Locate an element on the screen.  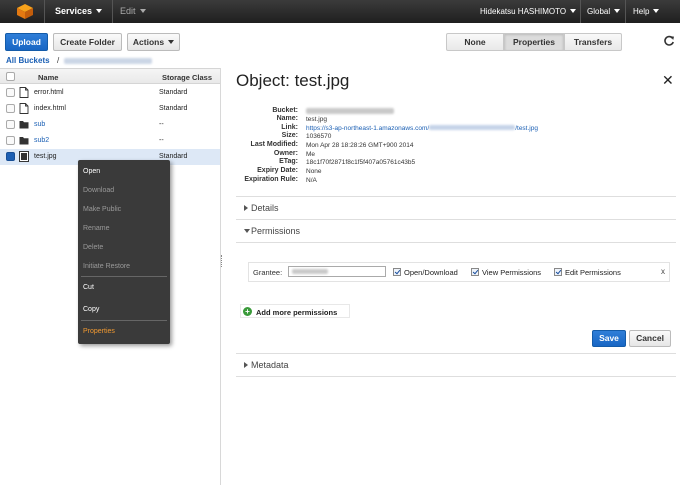
user-menu: Hidekatsu HASHIMOTO is located at coordinates (528, 11).